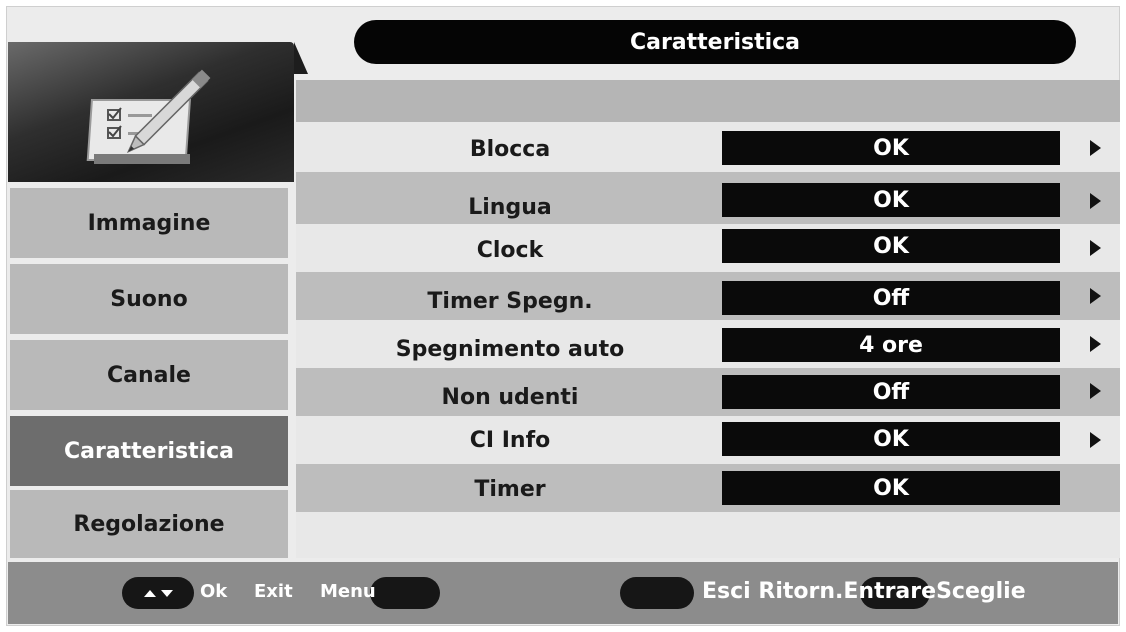 The image size is (1126, 632). Describe the element at coordinates (510, 489) in the screenshot. I see `setting-label-timer: Timer` at that location.